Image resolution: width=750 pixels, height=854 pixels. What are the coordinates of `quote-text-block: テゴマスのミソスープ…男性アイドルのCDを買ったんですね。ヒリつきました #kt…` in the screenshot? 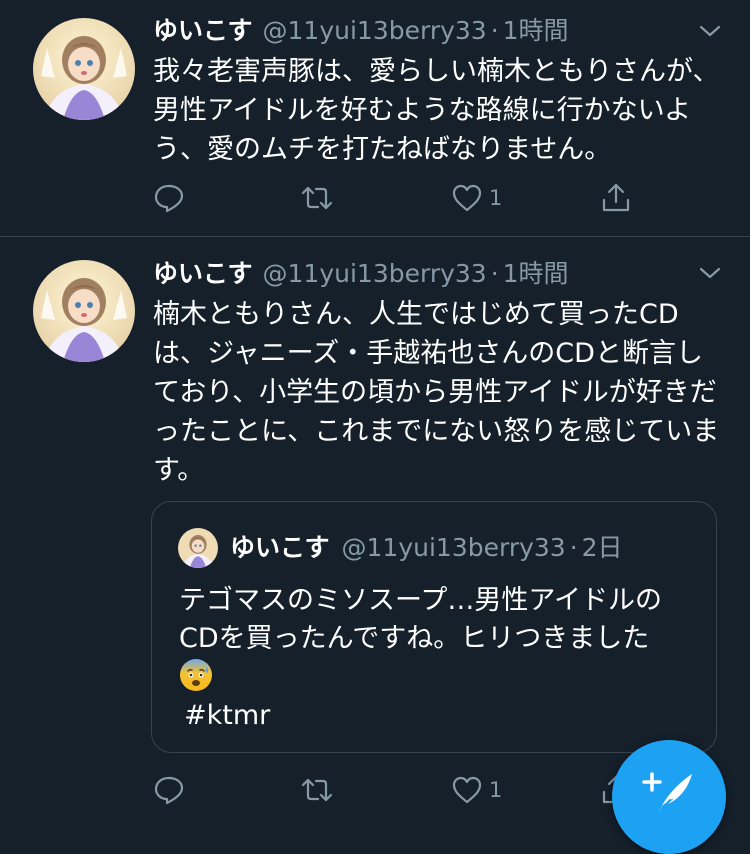 It's located at (439, 658).